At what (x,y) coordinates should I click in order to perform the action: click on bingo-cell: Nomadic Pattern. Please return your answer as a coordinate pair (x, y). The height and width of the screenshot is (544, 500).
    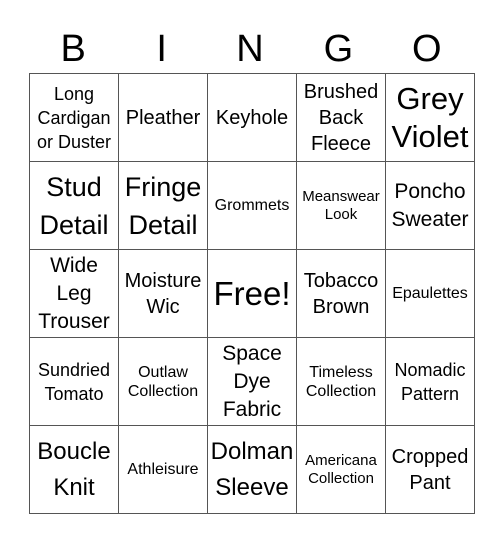
    Looking at the image, I should click on (430, 381).